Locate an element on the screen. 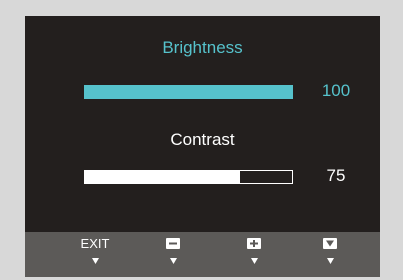 The image size is (403, 280). minus-icon is located at coordinates (173, 243).